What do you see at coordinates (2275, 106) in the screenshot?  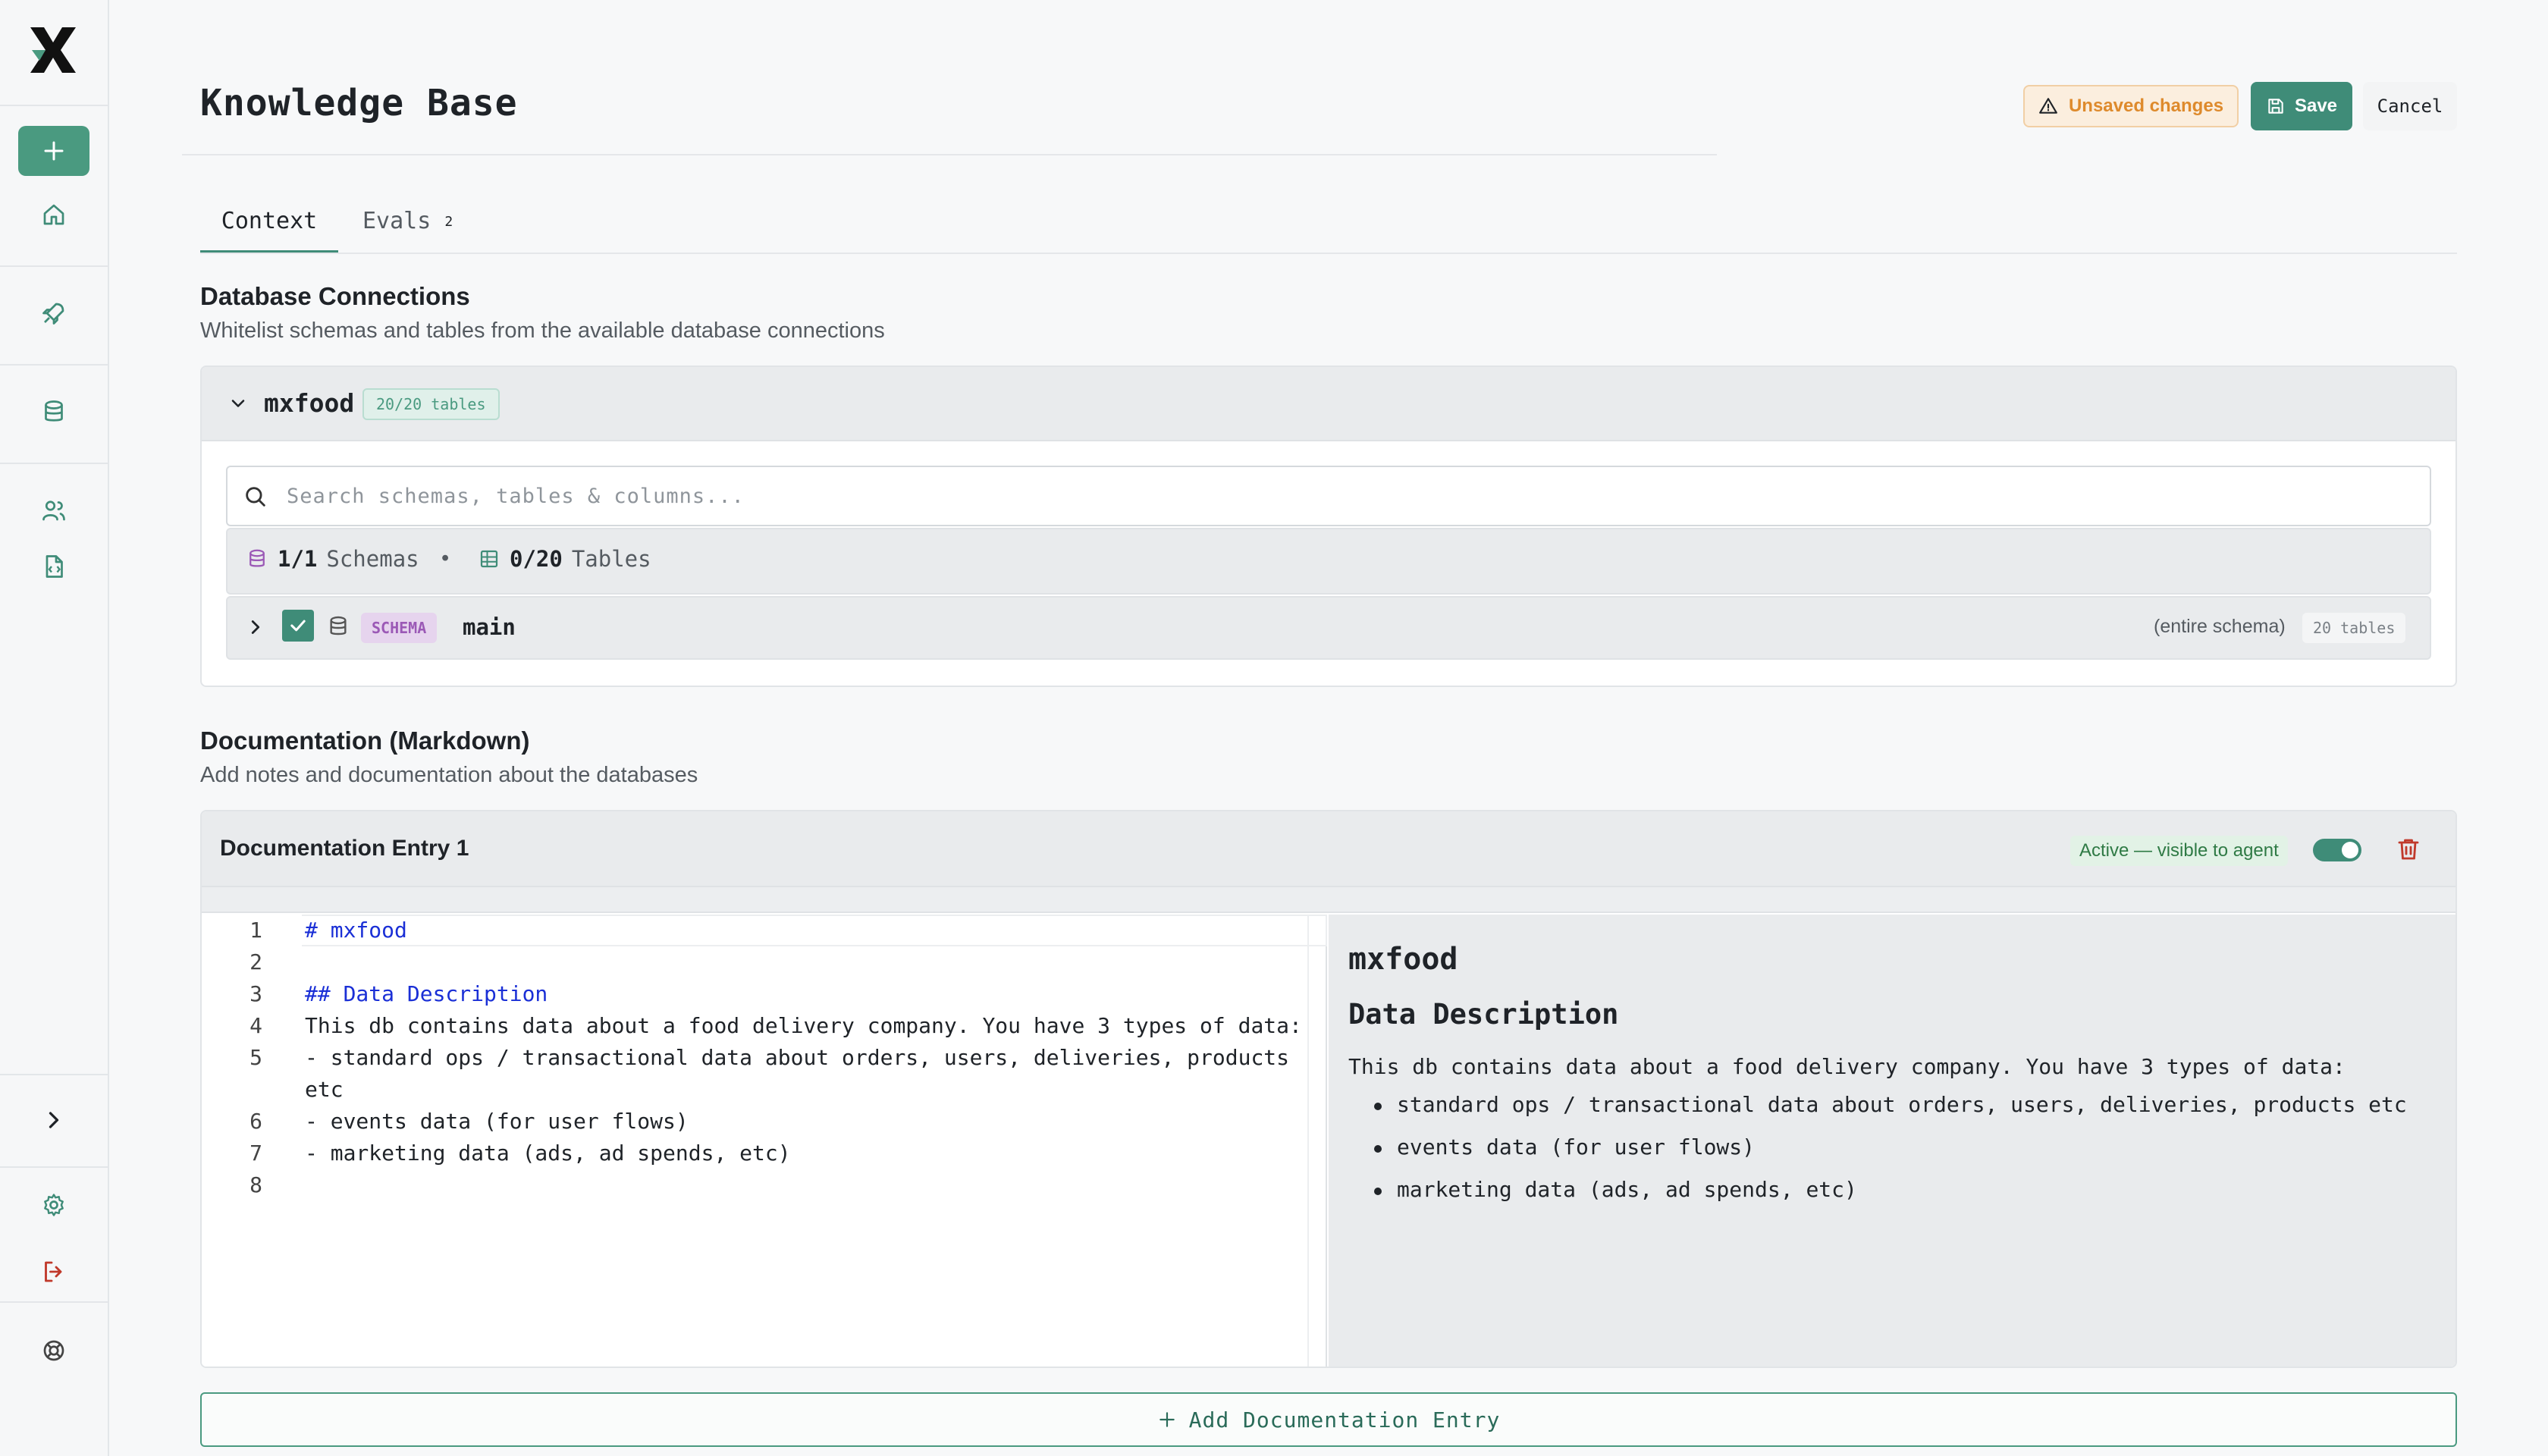 I see `save-icon` at bounding box center [2275, 106].